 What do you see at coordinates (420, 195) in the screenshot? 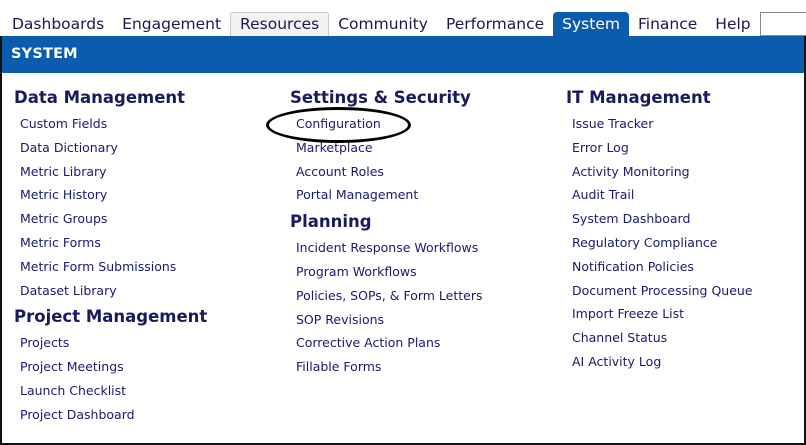
I see `menu-link-portal-management: Portal Management` at bounding box center [420, 195].